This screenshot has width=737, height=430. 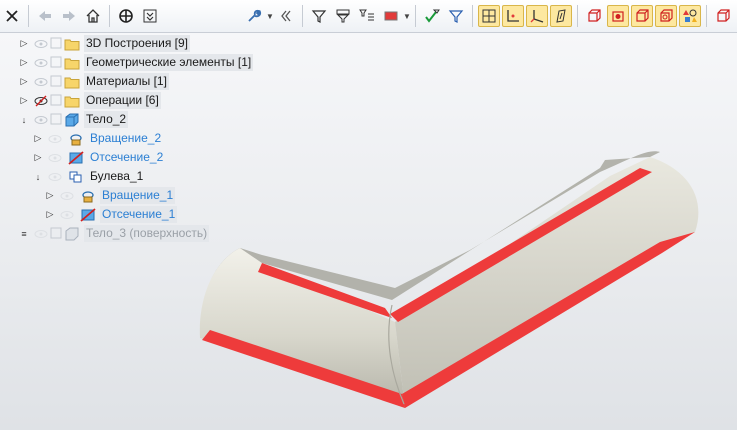 I want to click on toolbar: ▼ ▼, so click(x=368, y=16).